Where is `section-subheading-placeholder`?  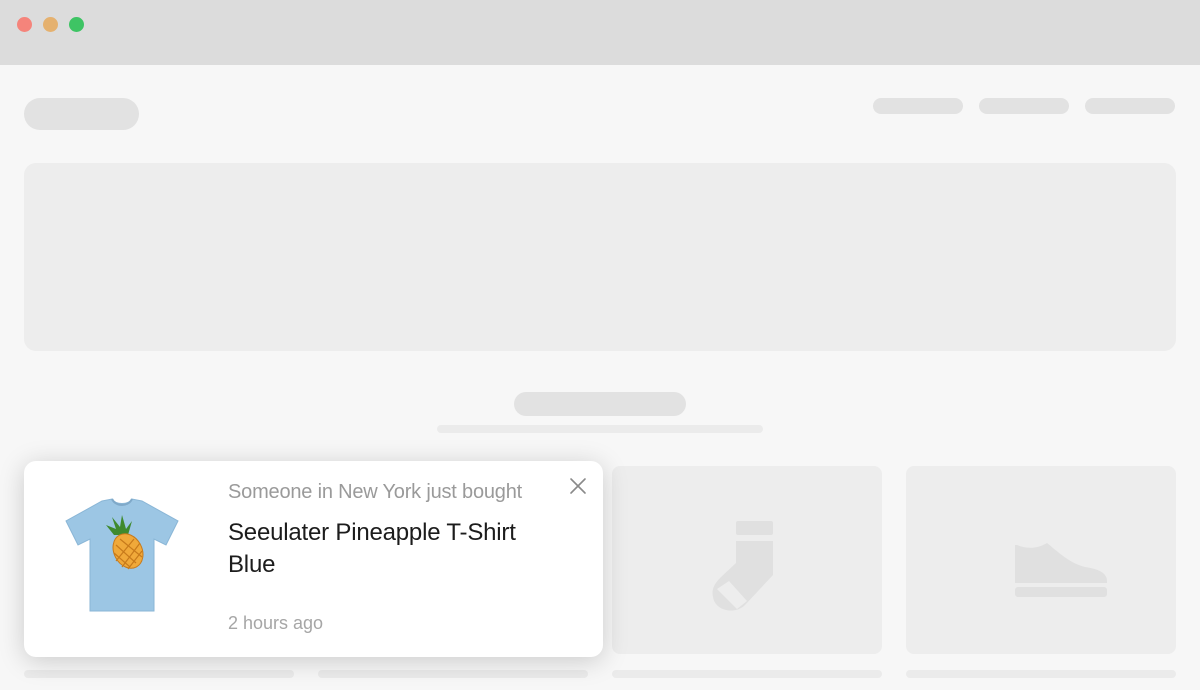
section-subheading-placeholder is located at coordinates (600, 429).